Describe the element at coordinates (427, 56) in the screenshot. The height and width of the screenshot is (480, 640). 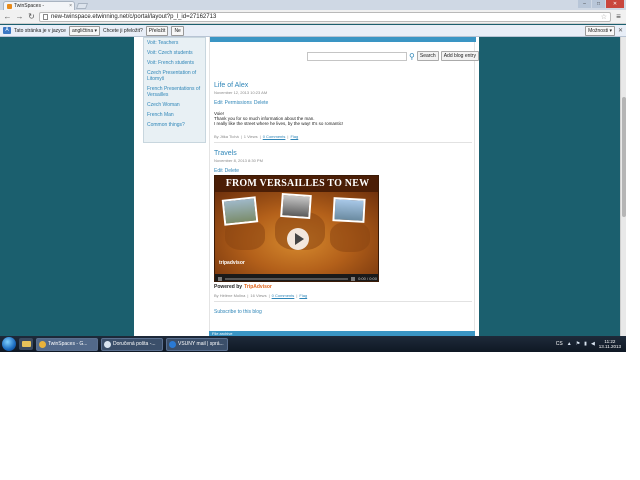
I see `search-button: Search` at that location.